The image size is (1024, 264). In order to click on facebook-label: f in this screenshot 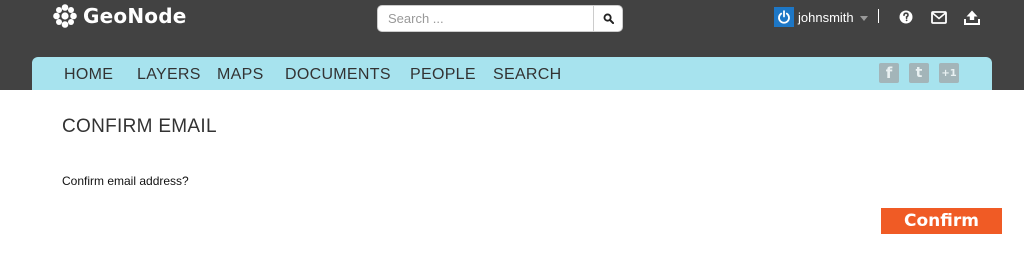, I will do `click(889, 73)`.